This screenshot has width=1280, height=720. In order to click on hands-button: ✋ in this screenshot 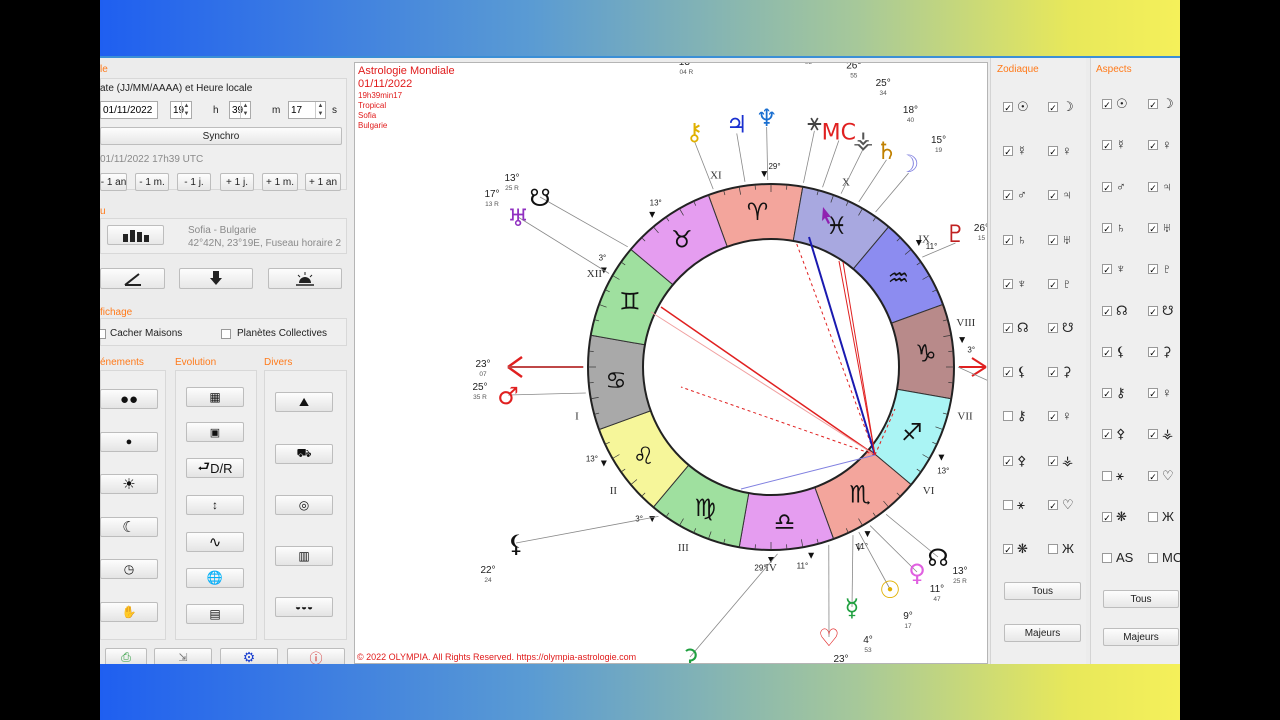, I will do `click(129, 612)`.